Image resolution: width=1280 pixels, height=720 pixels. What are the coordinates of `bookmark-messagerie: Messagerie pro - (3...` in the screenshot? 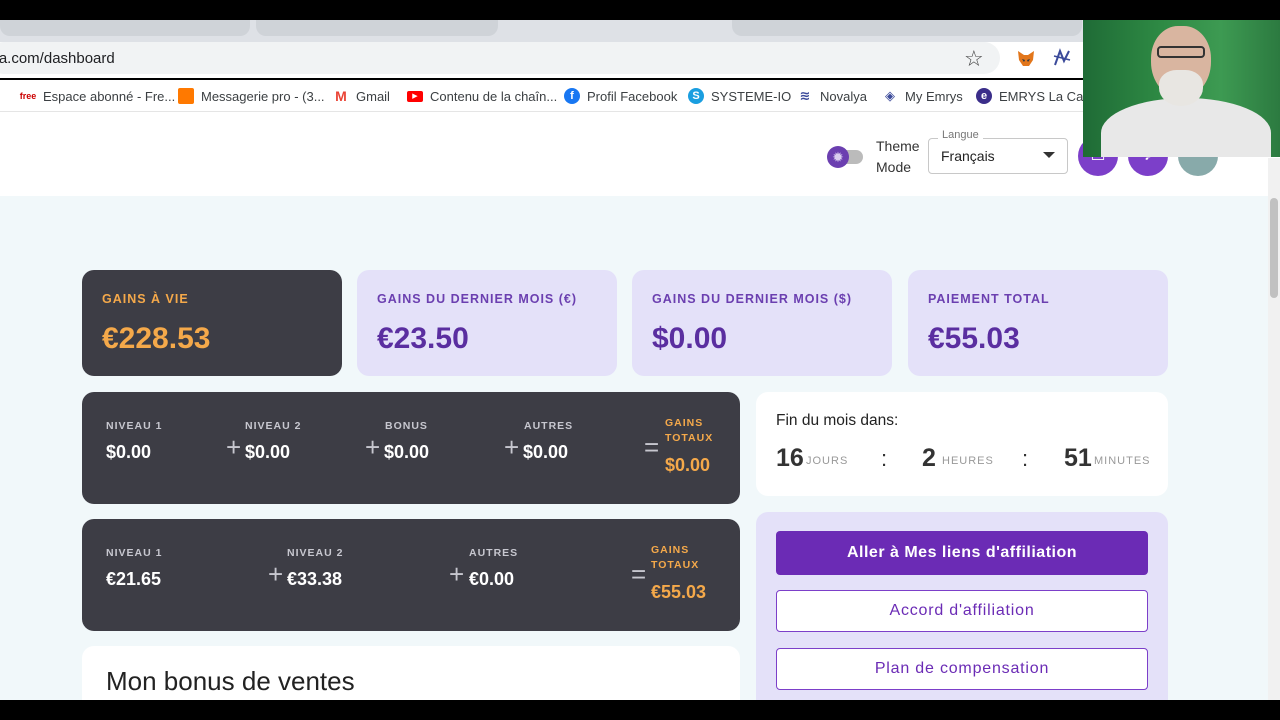 It's located at (251, 96).